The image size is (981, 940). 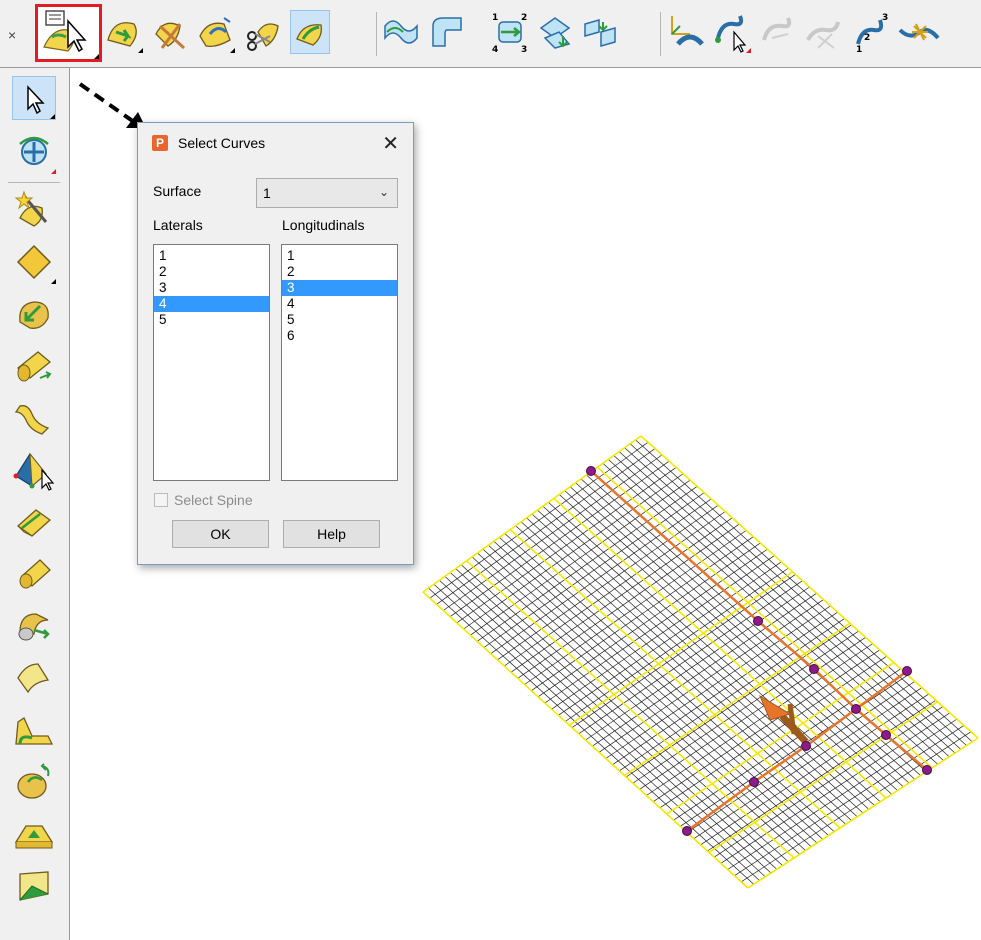 What do you see at coordinates (376, 34) in the screenshot?
I see `toolbar-separator` at bounding box center [376, 34].